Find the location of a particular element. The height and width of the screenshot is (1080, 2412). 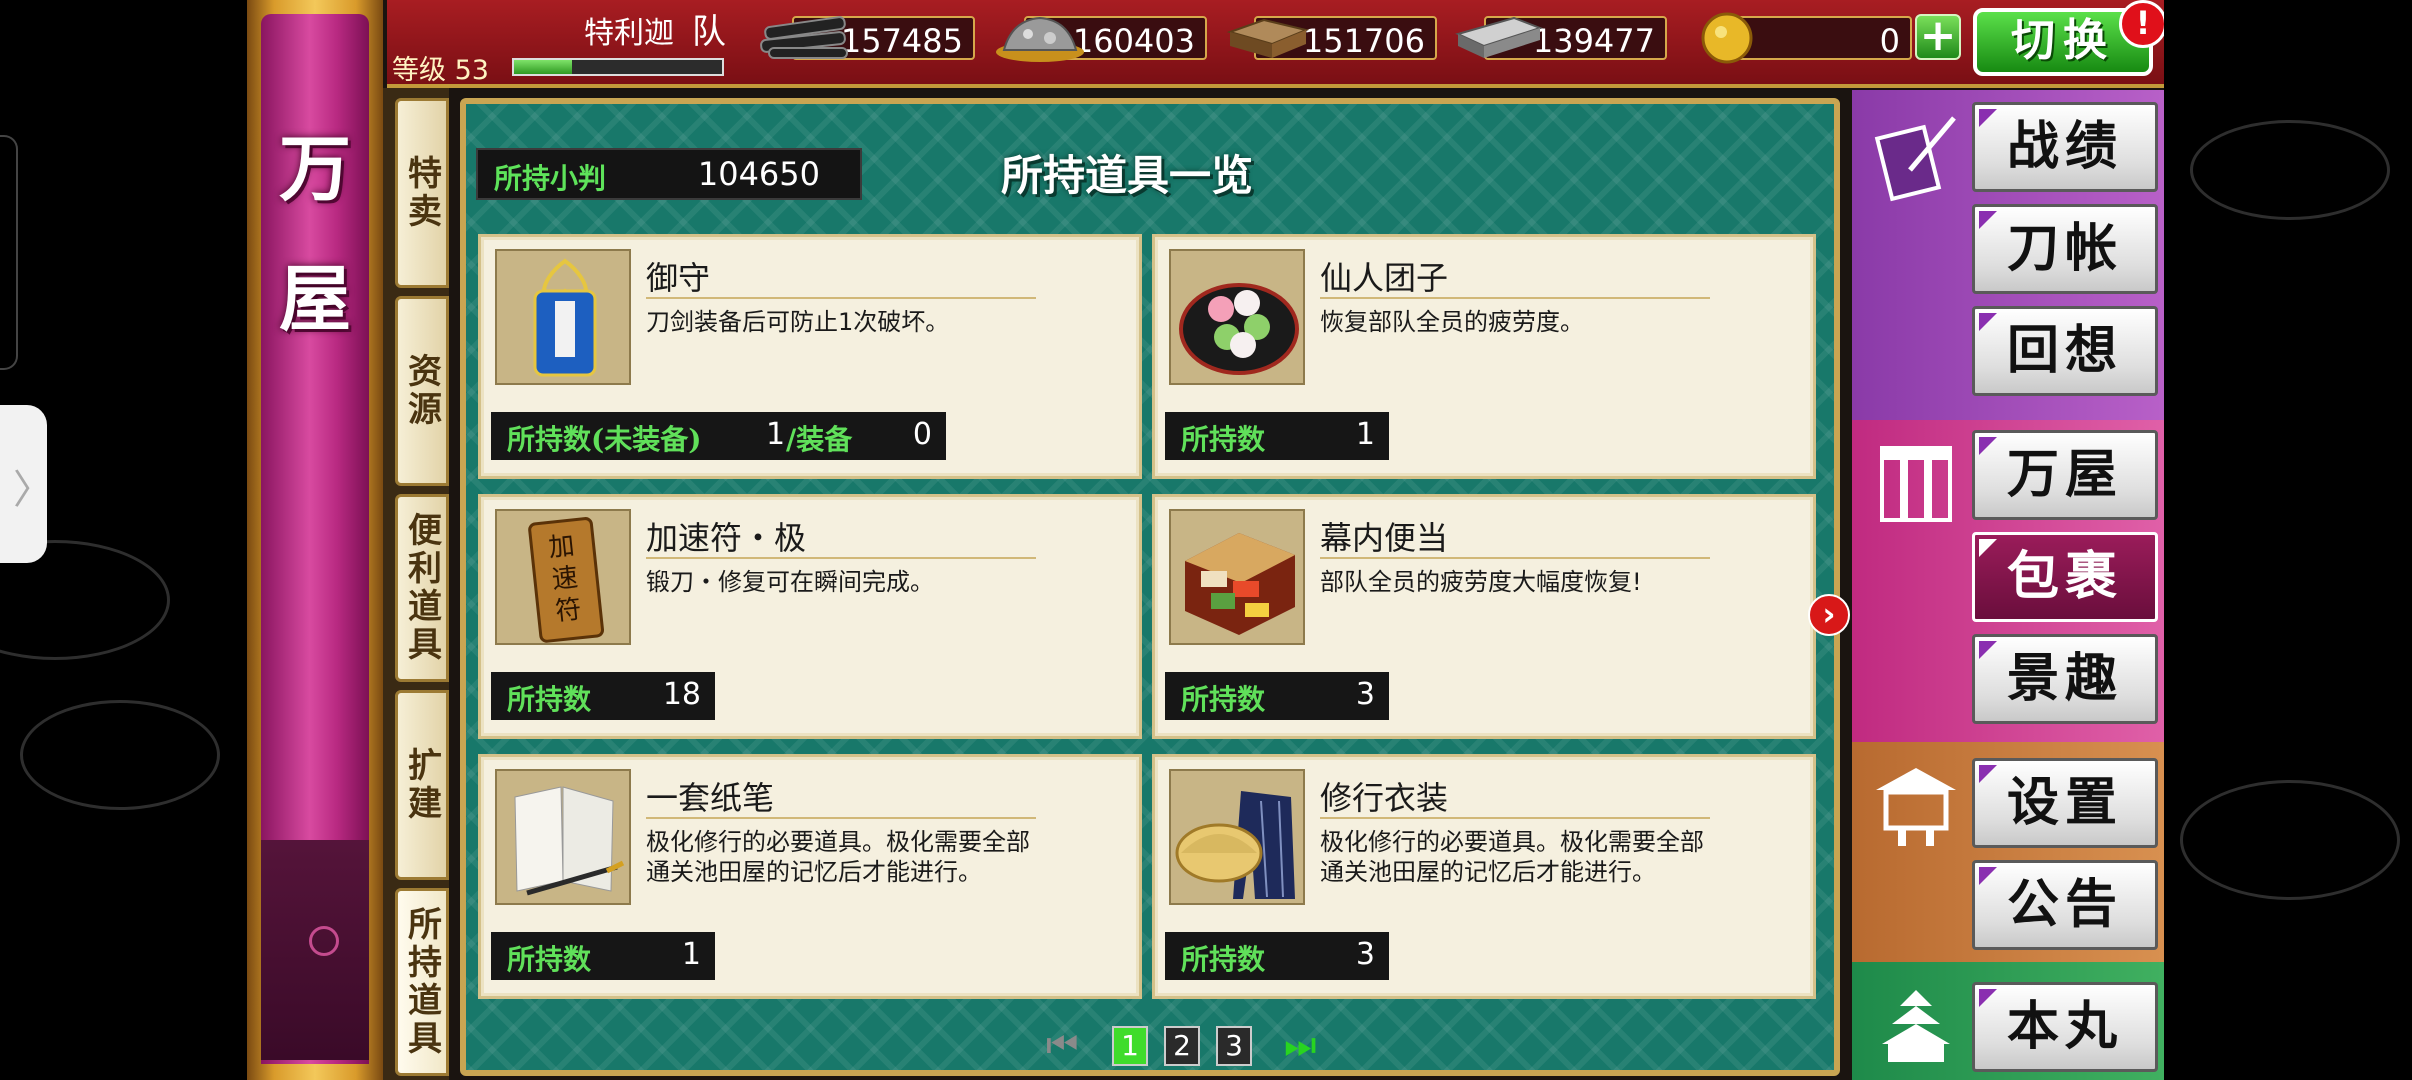

gold-coin-icon is located at coordinates (1727, 38).